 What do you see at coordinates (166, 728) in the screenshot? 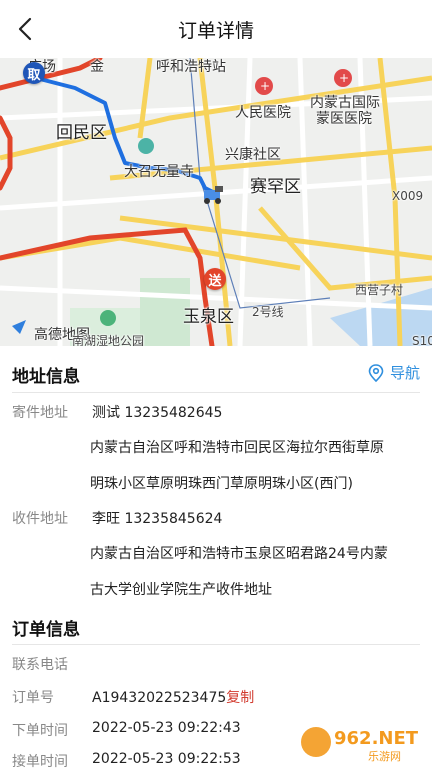
I see `order-time-value: 2022-05-23 09:22:43` at bounding box center [166, 728].